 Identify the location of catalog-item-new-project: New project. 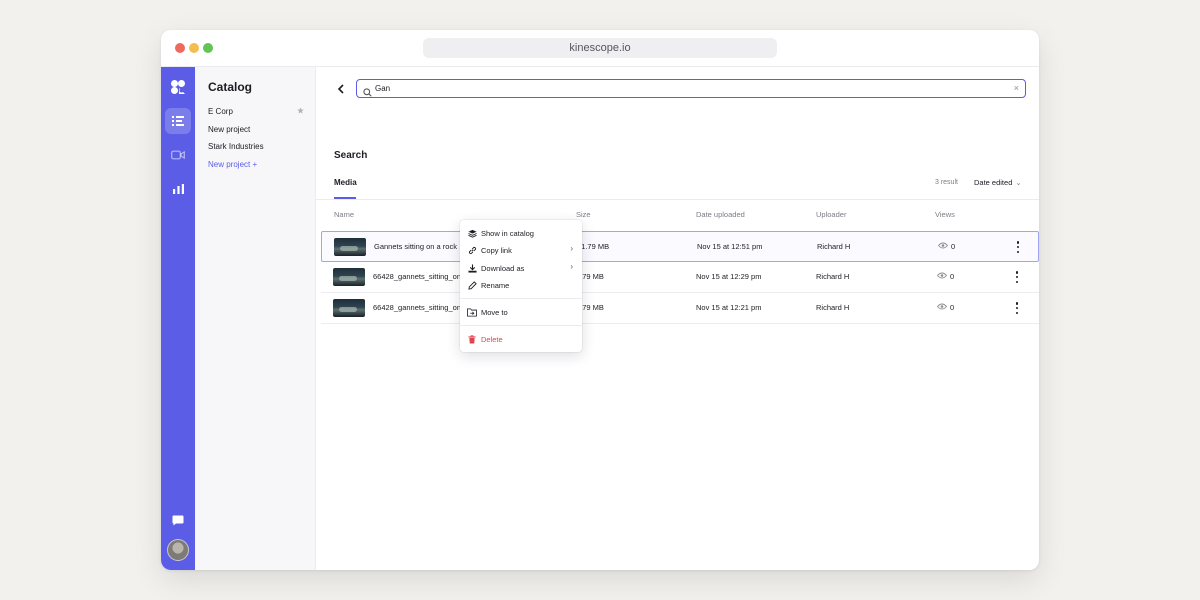
(229, 129).